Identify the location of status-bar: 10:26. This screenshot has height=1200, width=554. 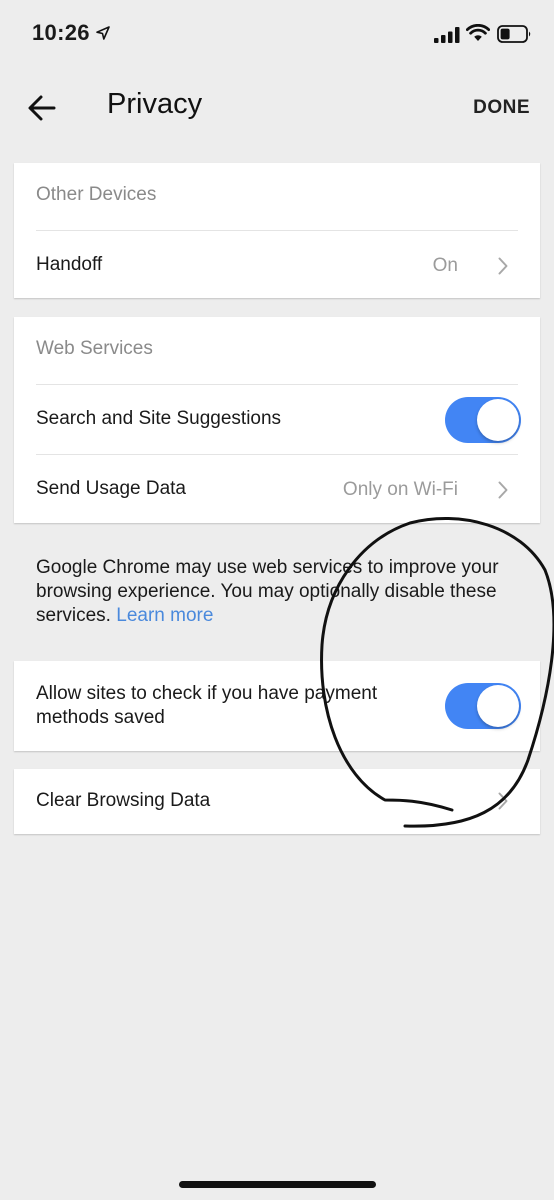
(277, 35).